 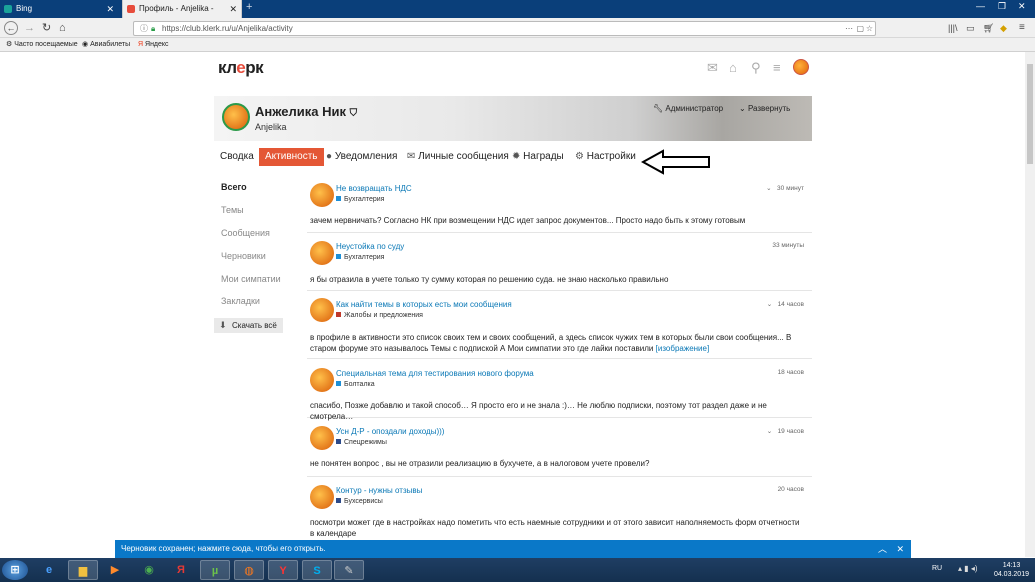 What do you see at coordinates (361, 157) in the screenshot?
I see `tab-notifications: ● Уведомления` at bounding box center [361, 157].